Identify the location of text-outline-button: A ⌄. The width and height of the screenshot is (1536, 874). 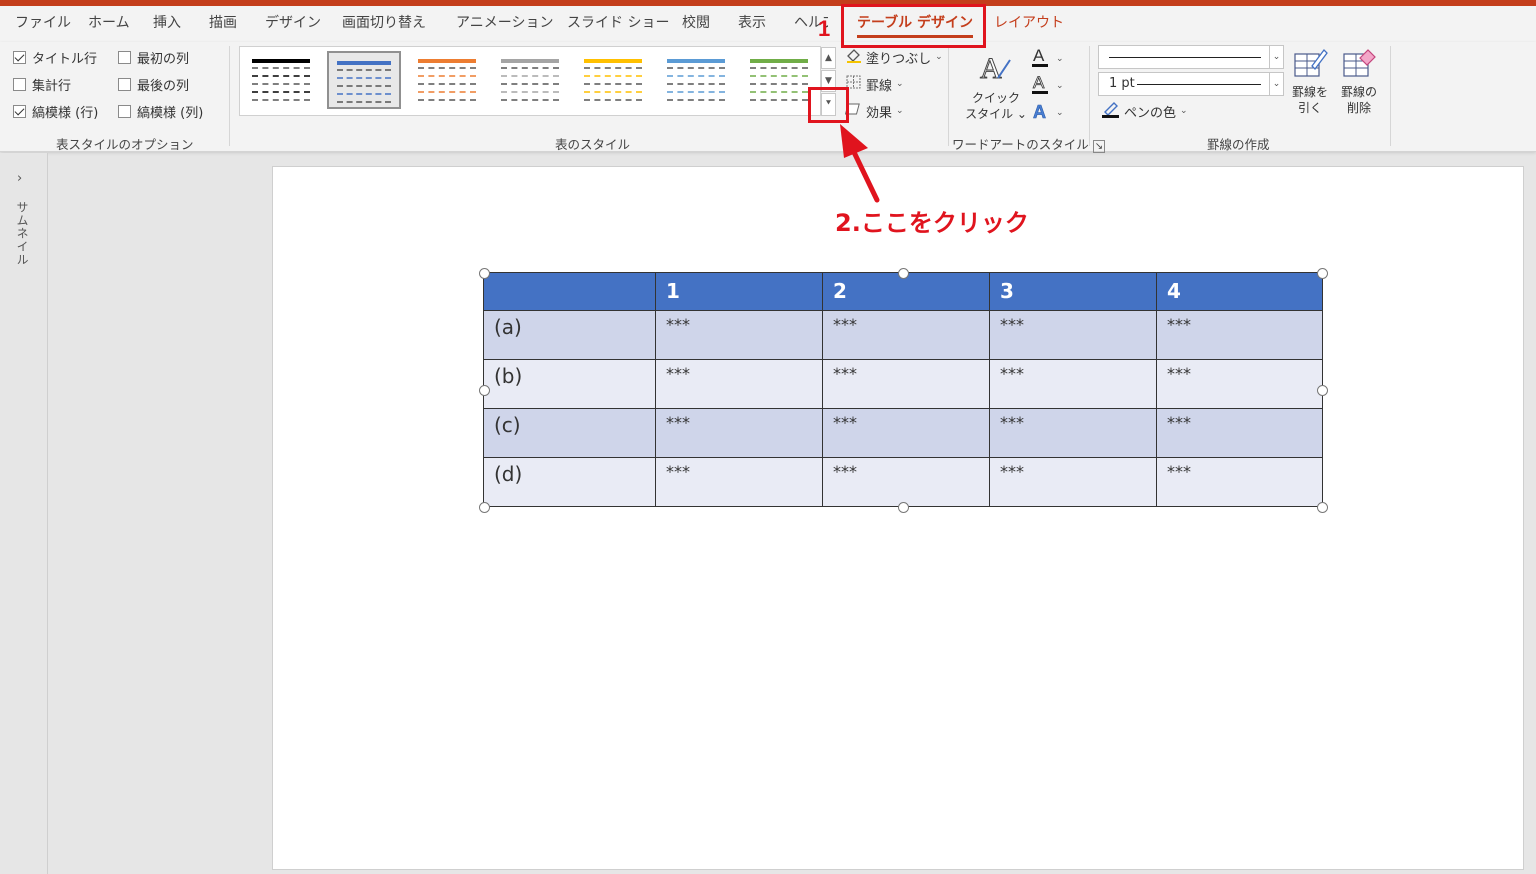
(1047, 86).